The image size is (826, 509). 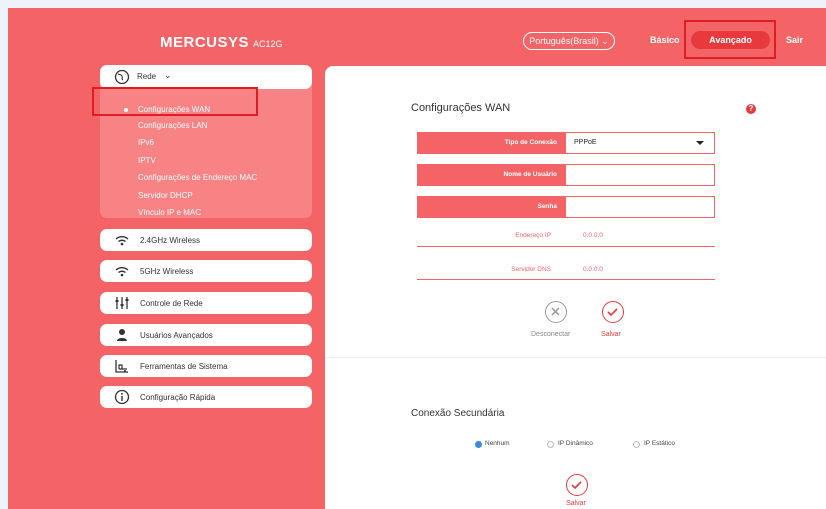 I want to click on sidebar-item-quick-setup: Configuração Rápida, so click(x=206, y=397).